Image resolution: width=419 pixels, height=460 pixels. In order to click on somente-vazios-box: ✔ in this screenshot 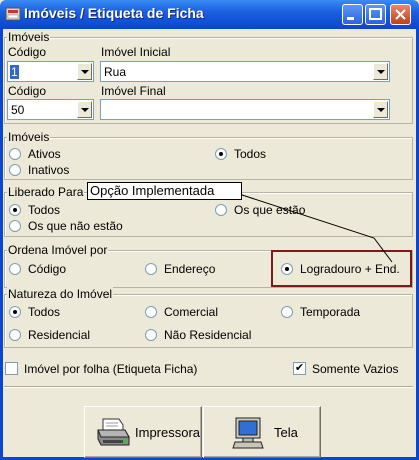, I will do `click(299, 368)`.